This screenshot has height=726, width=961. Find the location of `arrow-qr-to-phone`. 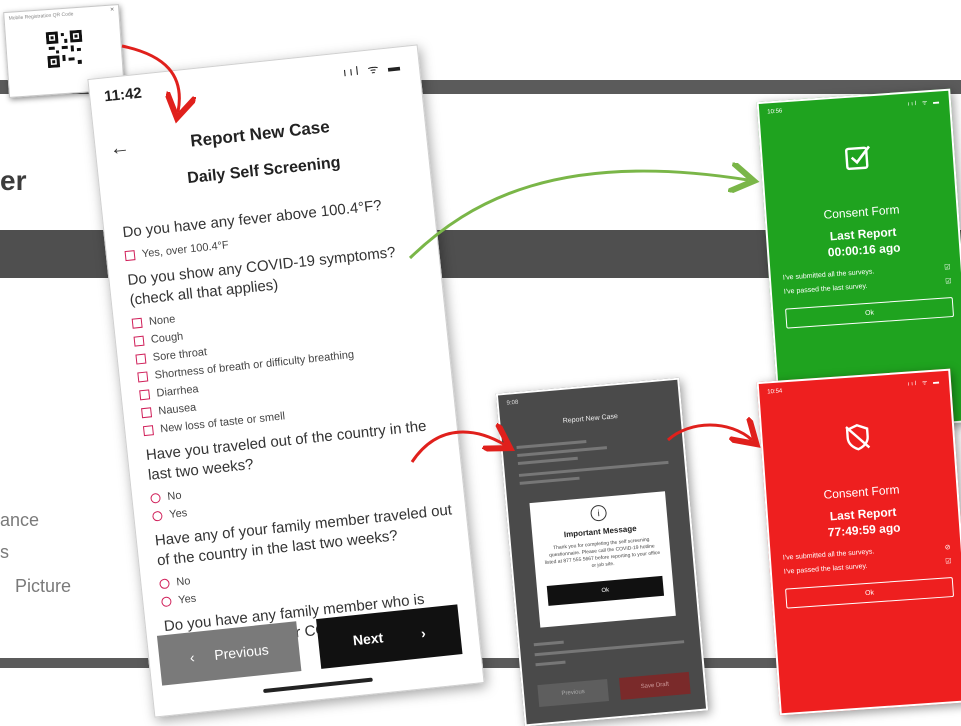

arrow-qr-to-phone is located at coordinates (150, 78).